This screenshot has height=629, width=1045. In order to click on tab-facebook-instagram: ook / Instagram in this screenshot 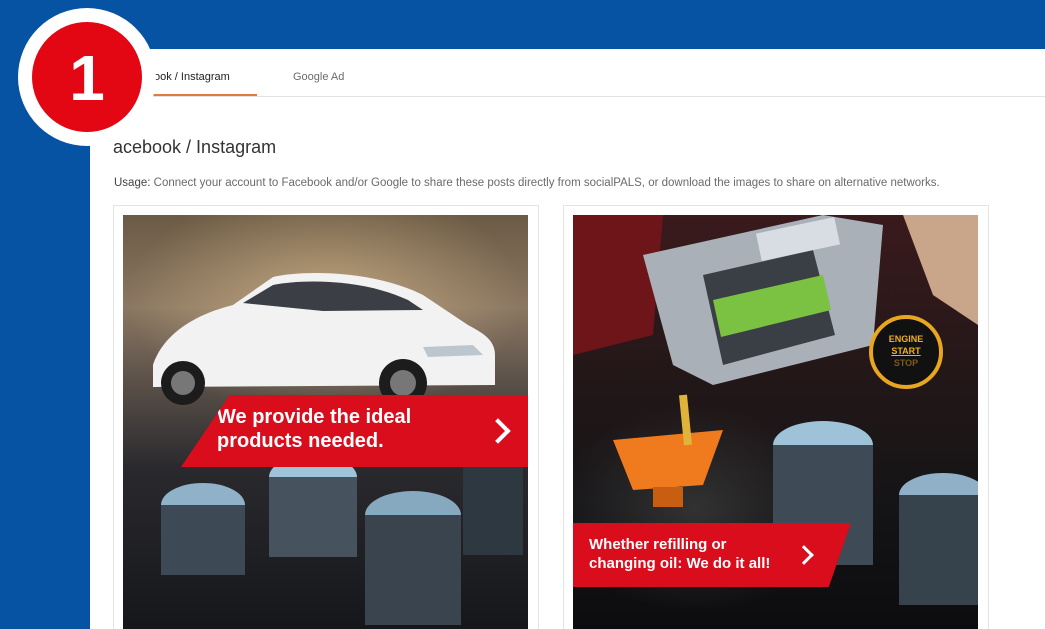, I will do `click(203, 72)`.